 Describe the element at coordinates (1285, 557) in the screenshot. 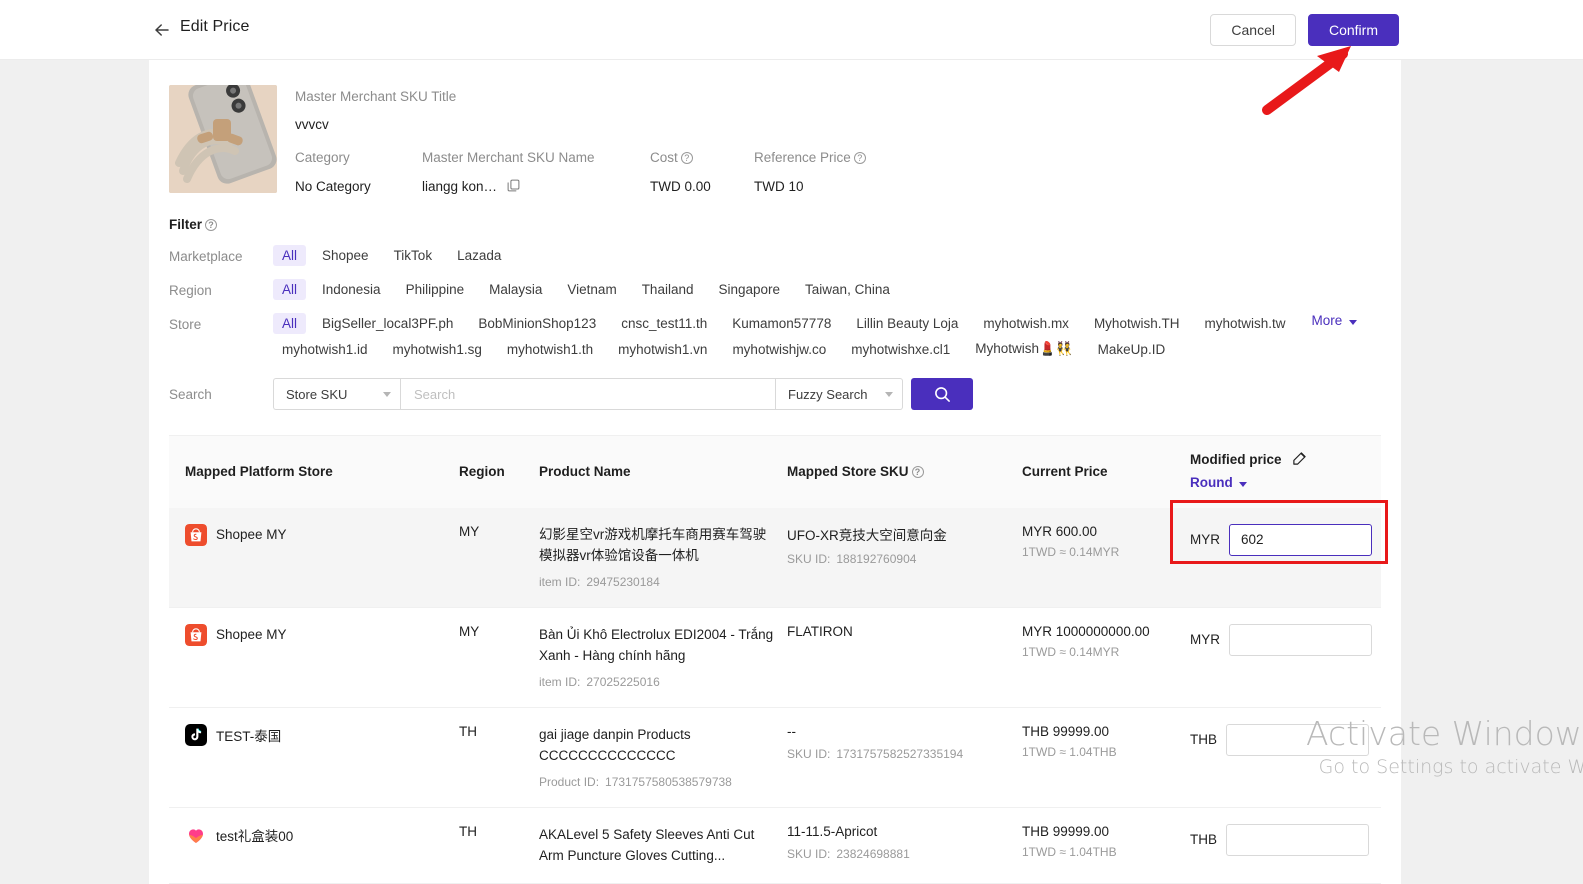

I see `cell-modified-price: MYR` at that location.